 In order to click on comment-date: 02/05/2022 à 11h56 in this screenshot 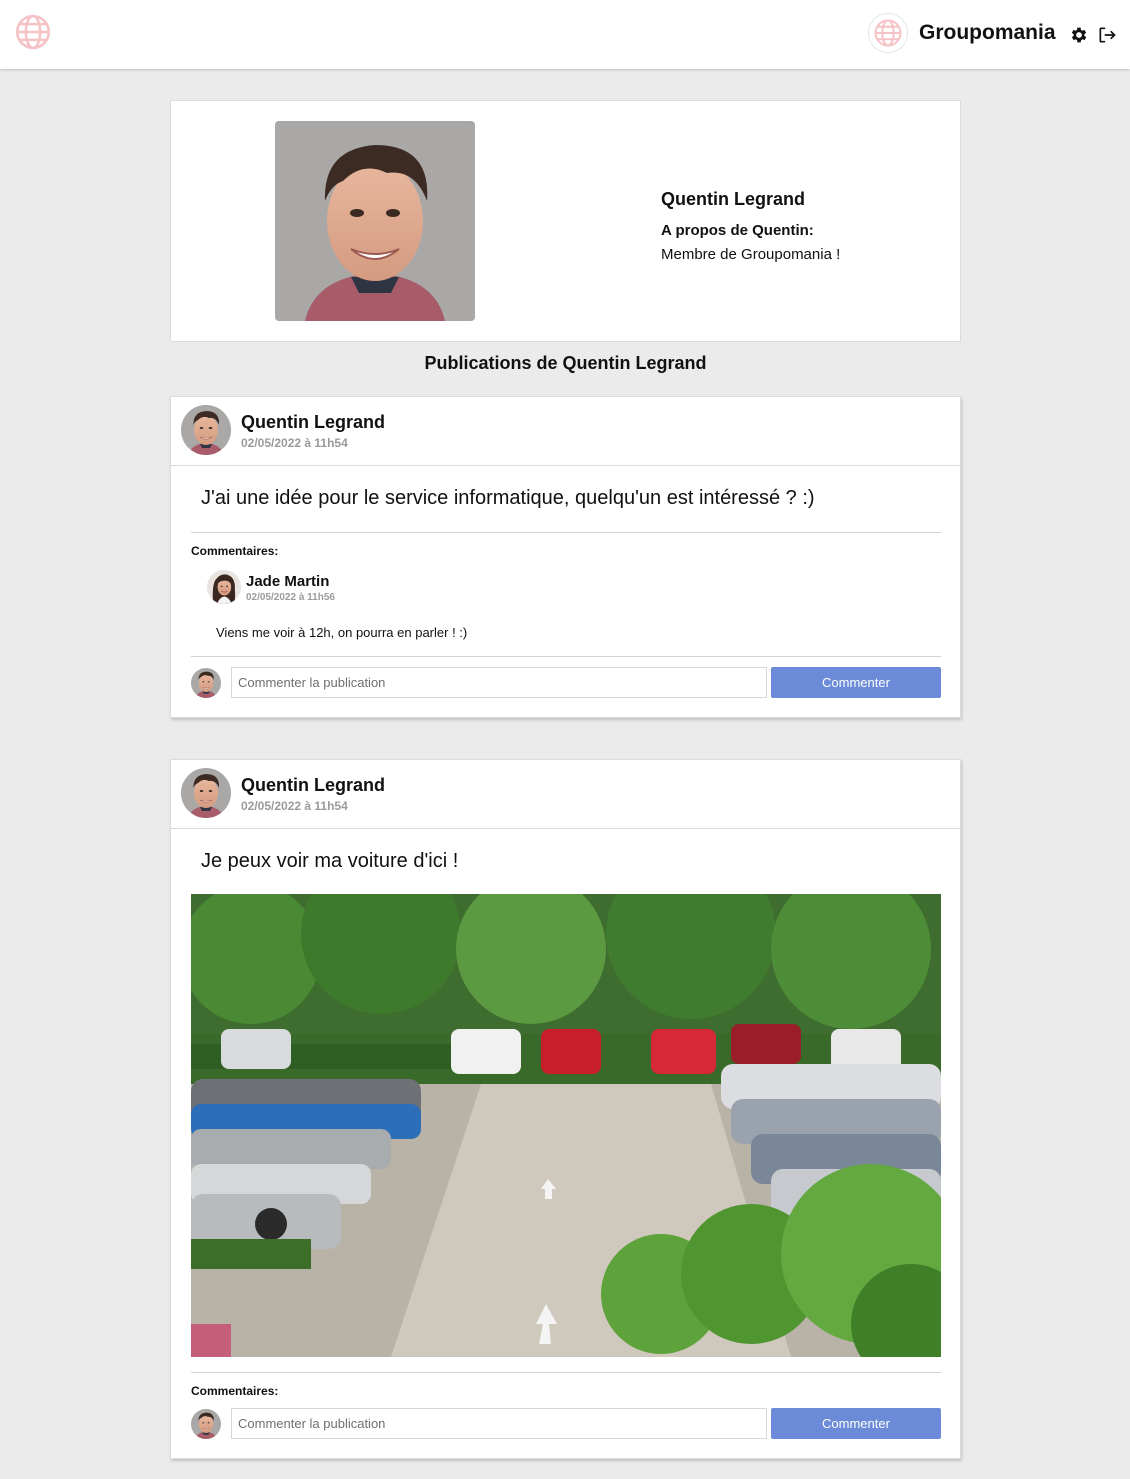, I will do `click(290, 597)`.